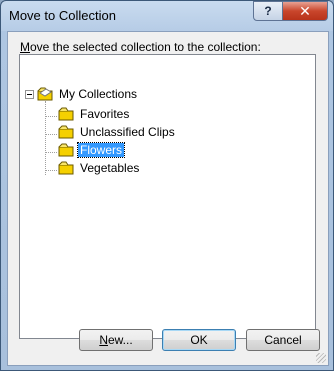  I want to click on collapse-expander, so click(29, 94).